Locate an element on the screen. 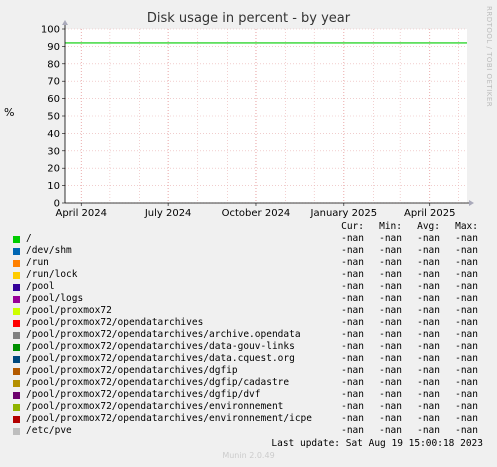  legend-row: /run/lock -nan -nan -nan -nan is located at coordinates (248, 275).